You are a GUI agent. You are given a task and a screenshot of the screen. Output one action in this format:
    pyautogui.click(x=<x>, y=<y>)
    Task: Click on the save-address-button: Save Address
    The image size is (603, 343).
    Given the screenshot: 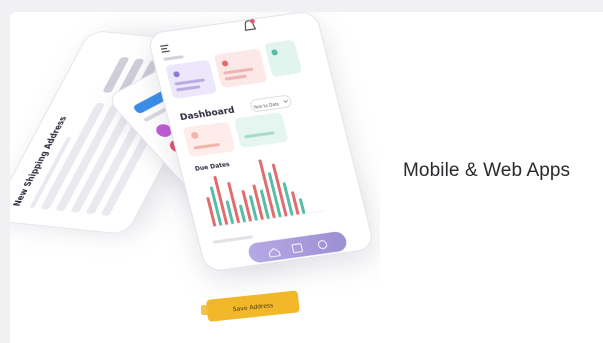 What is the action you would take?
    pyautogui.click(x=253, y=306)
    